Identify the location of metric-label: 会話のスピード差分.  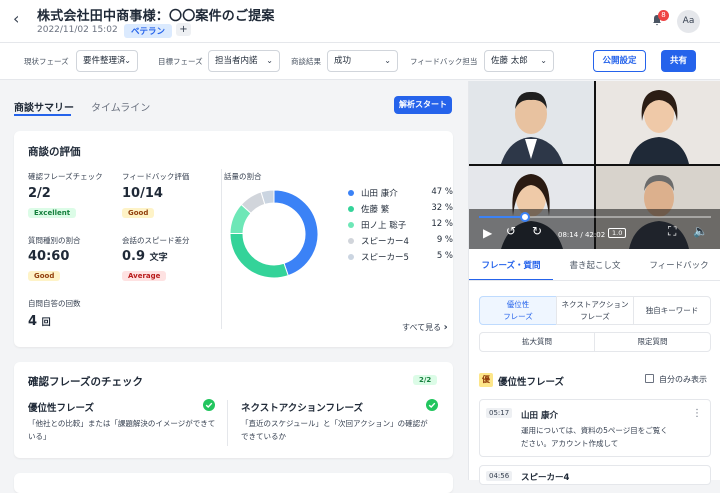
(156, 240).